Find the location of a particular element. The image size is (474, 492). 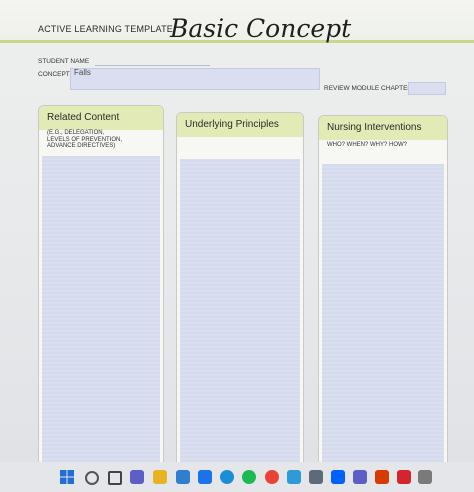

store-icon is located at coordinates (183, 477).